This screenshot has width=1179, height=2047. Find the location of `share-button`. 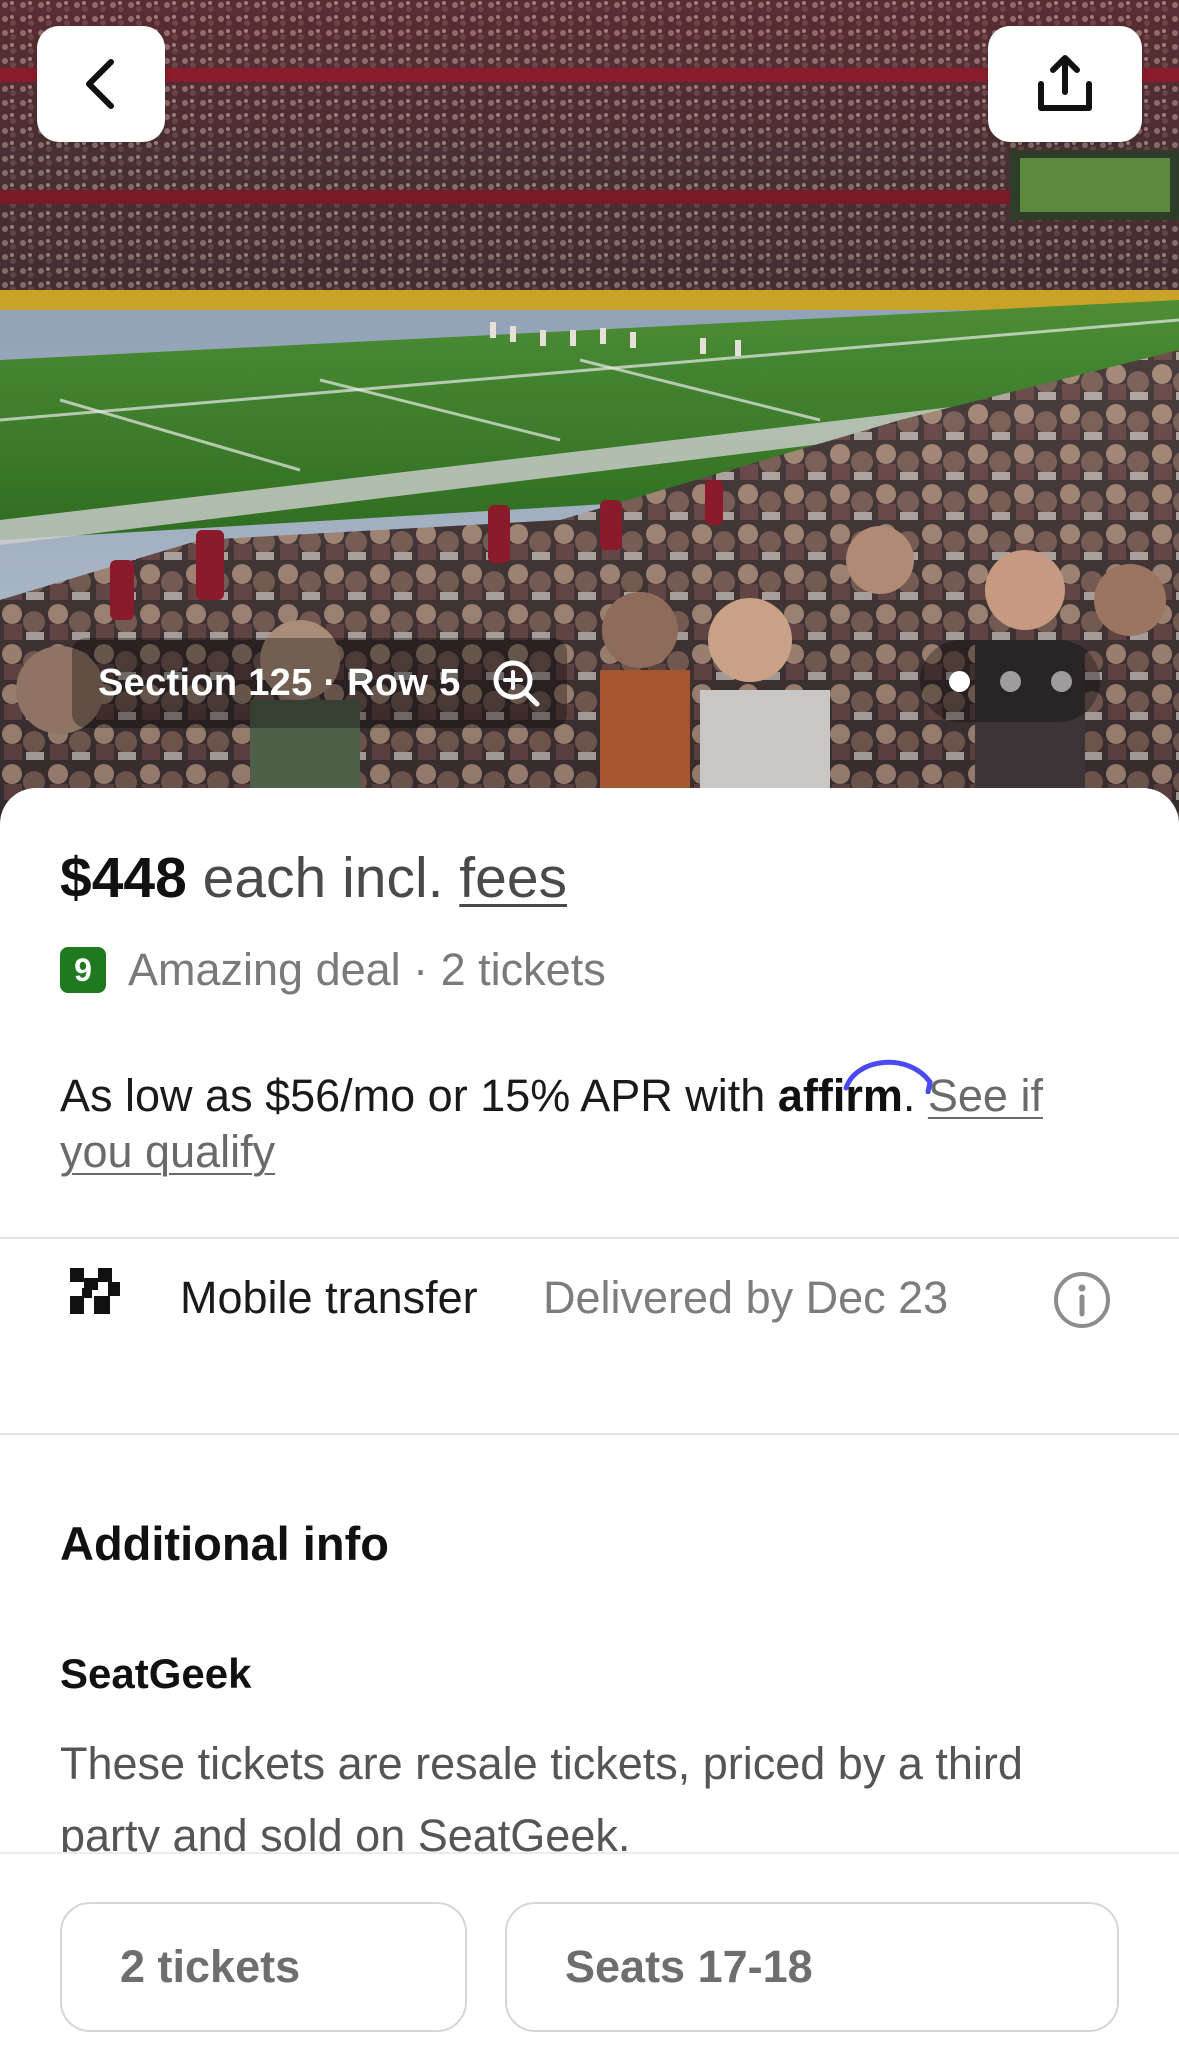

share-button is located at coordinates (1065, 84).